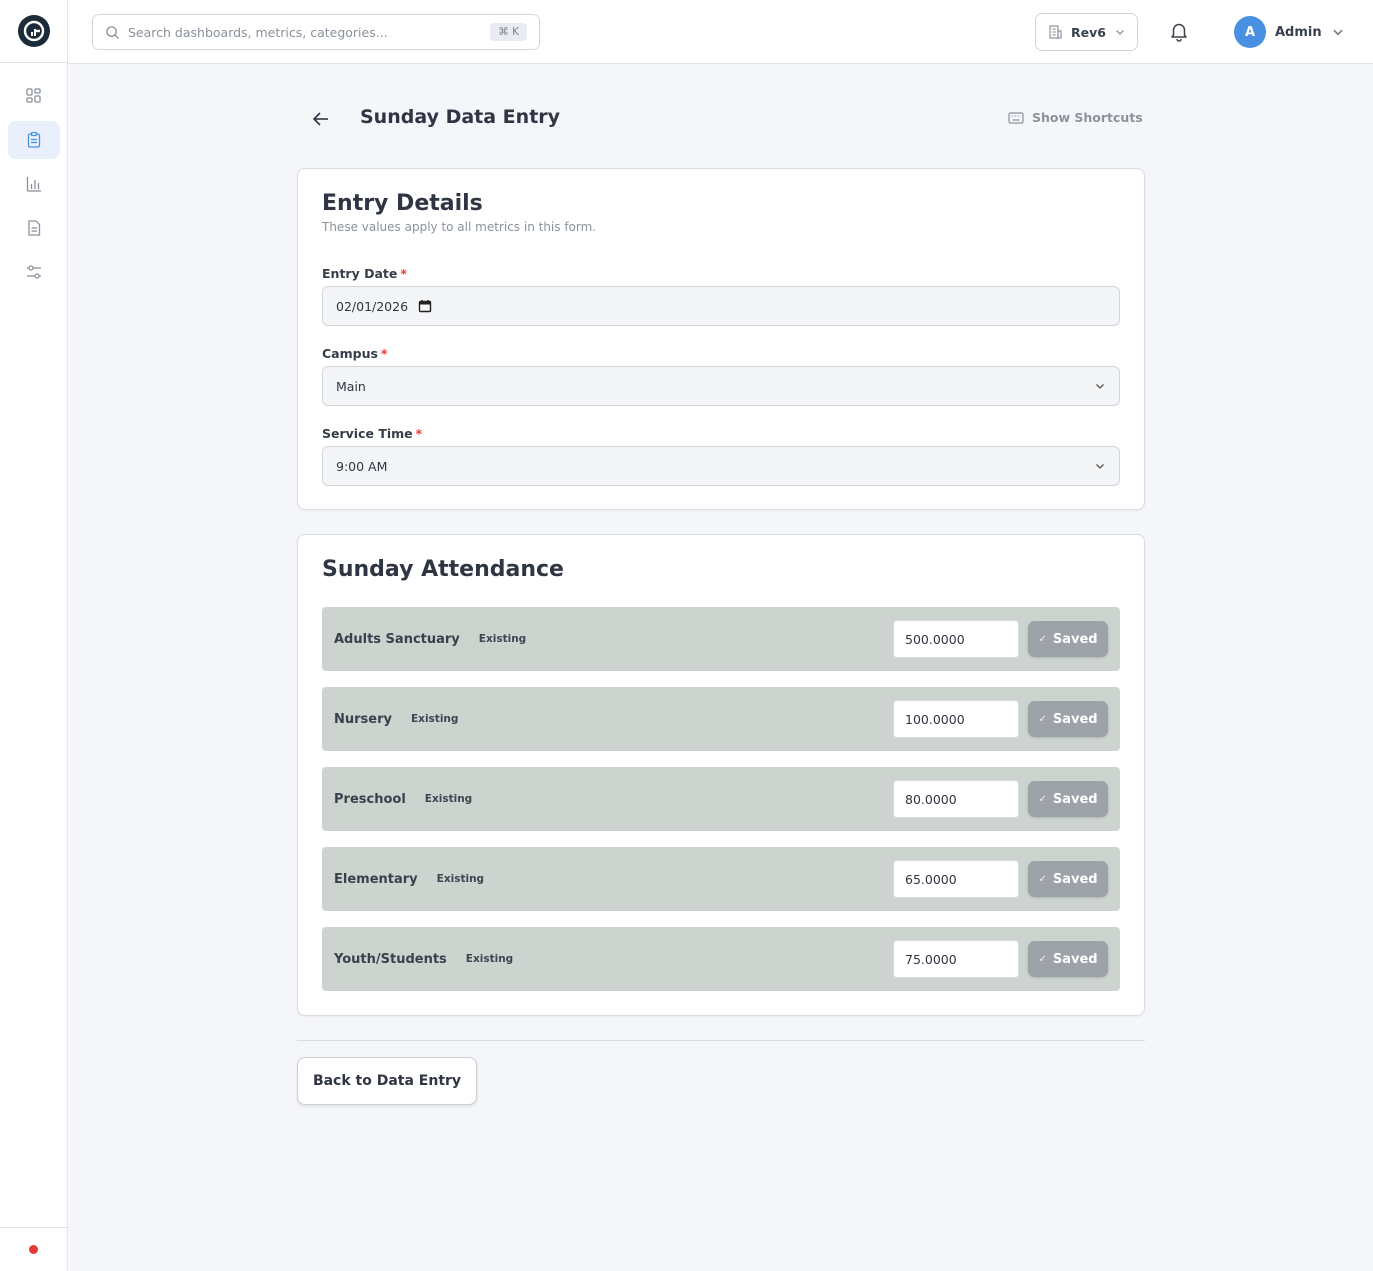  What do you see at coordinates (721, 639) in the screenshot?
I see `metric-row-adults-sanctuary: Adults Sanctuary Existing ✓ Saved` at bounding box center [721, 639].